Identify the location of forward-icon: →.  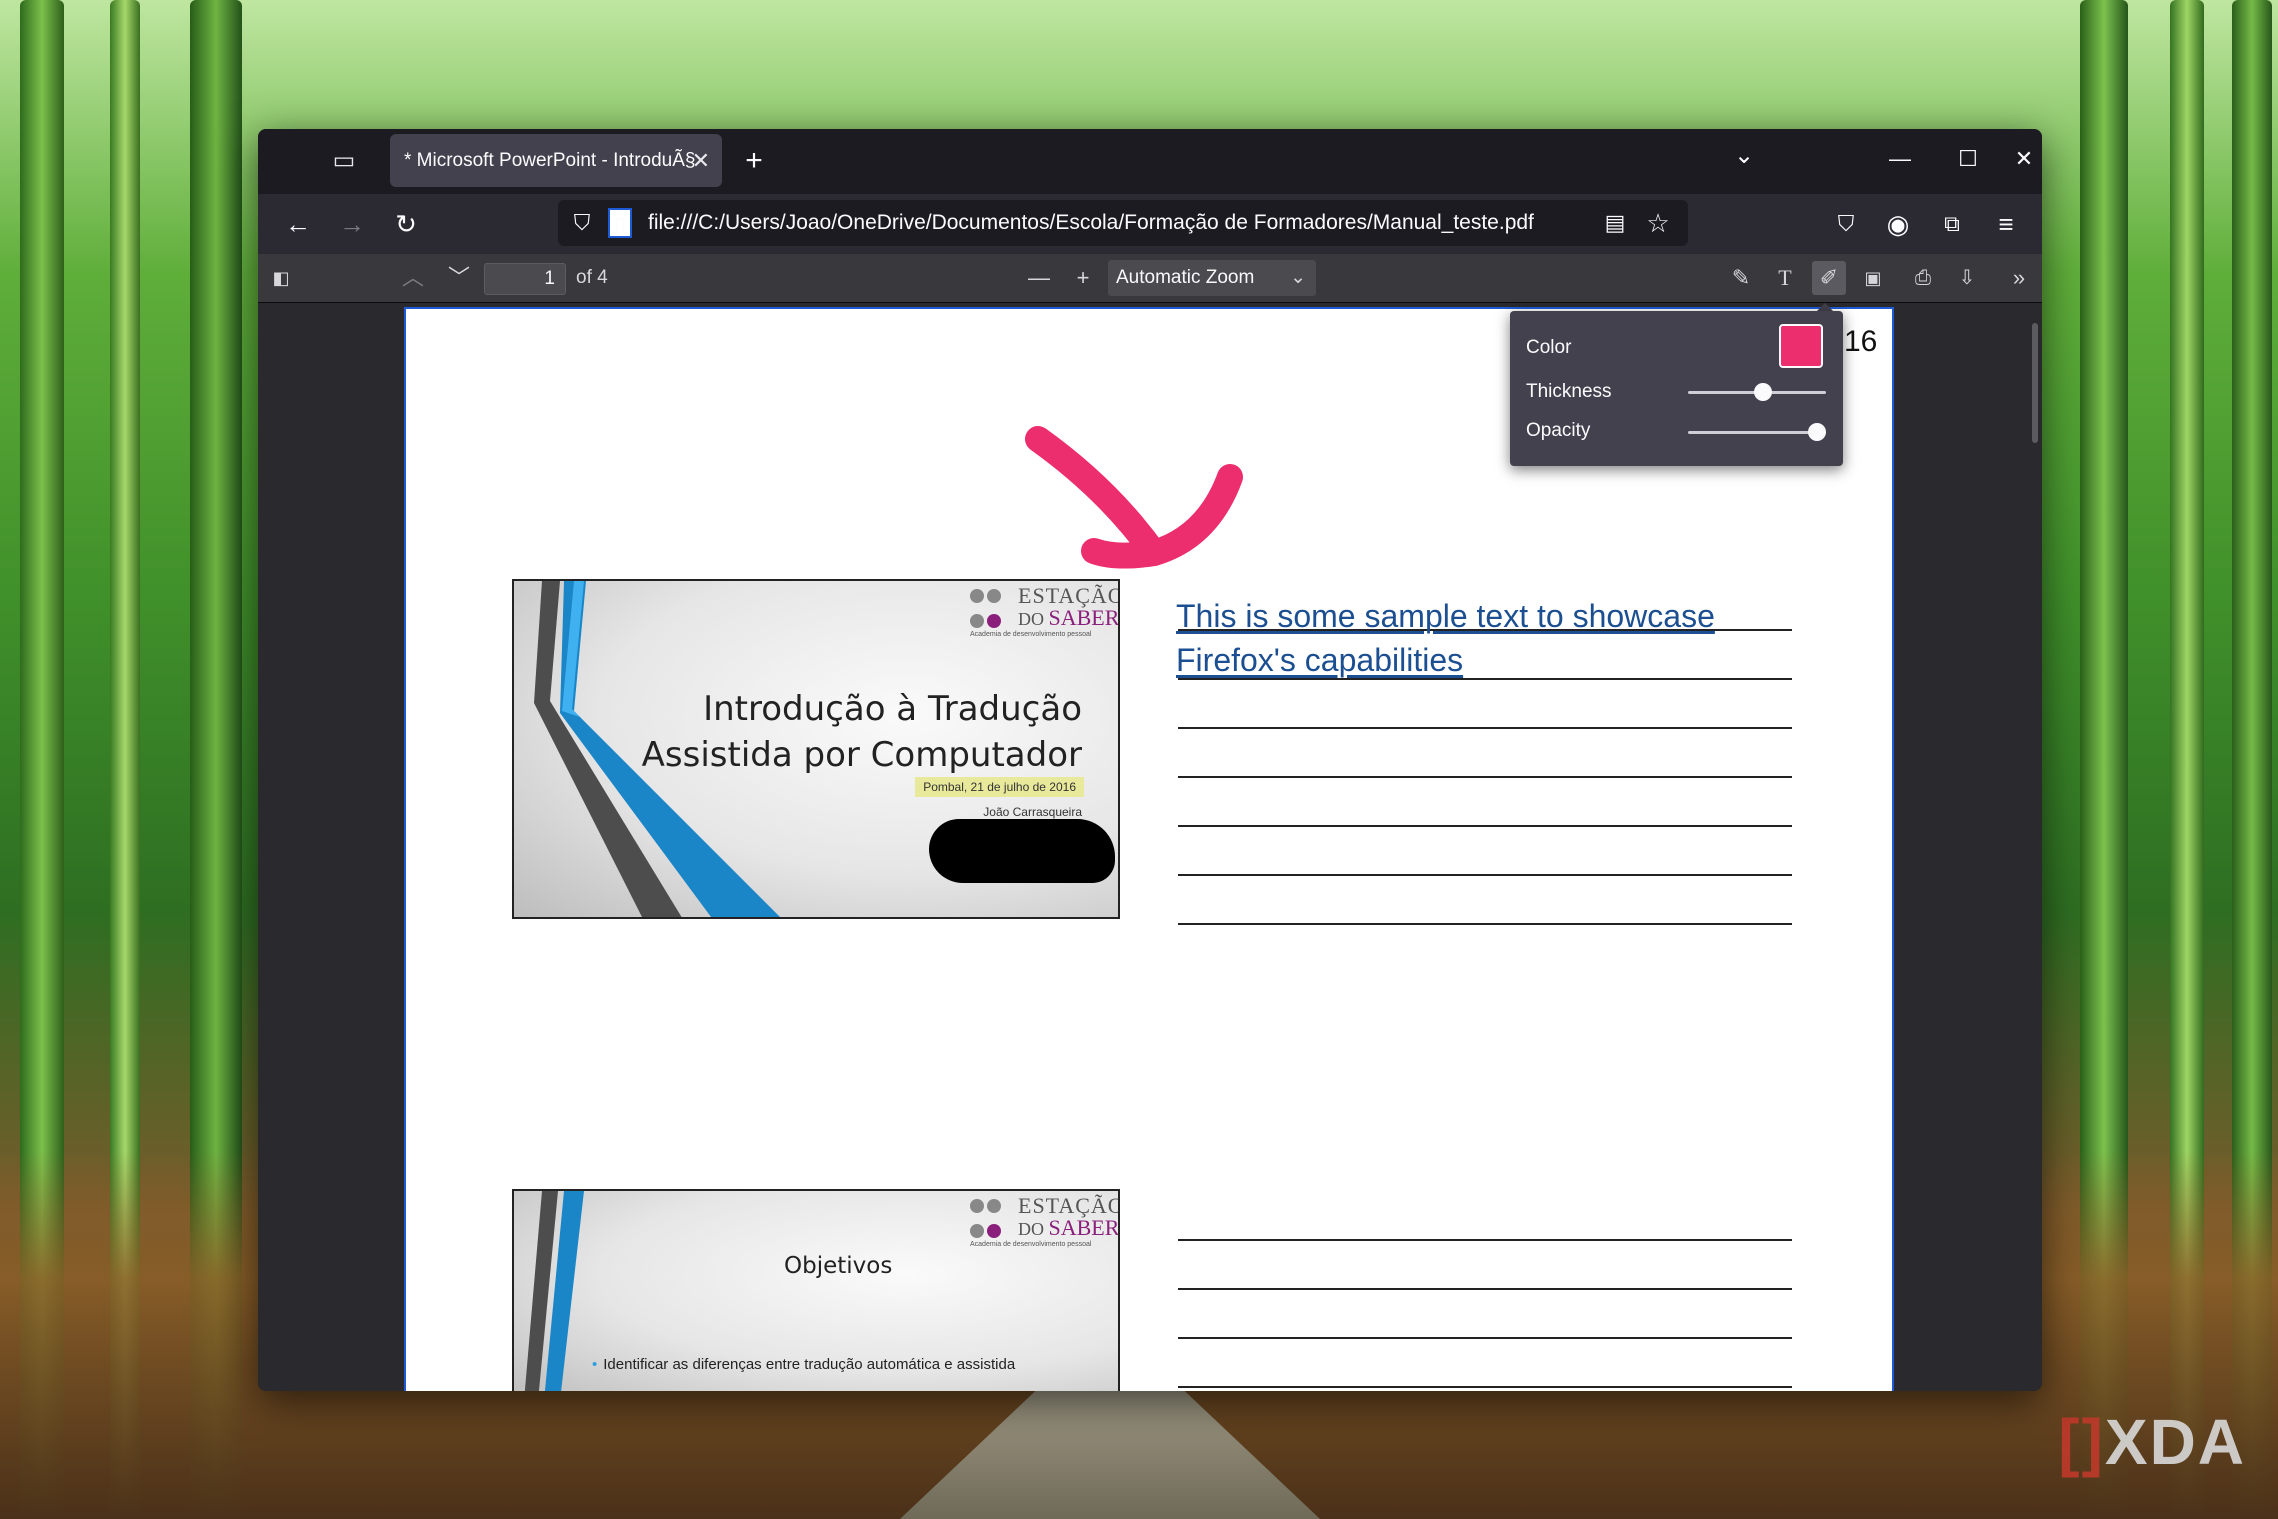
(352, 224).